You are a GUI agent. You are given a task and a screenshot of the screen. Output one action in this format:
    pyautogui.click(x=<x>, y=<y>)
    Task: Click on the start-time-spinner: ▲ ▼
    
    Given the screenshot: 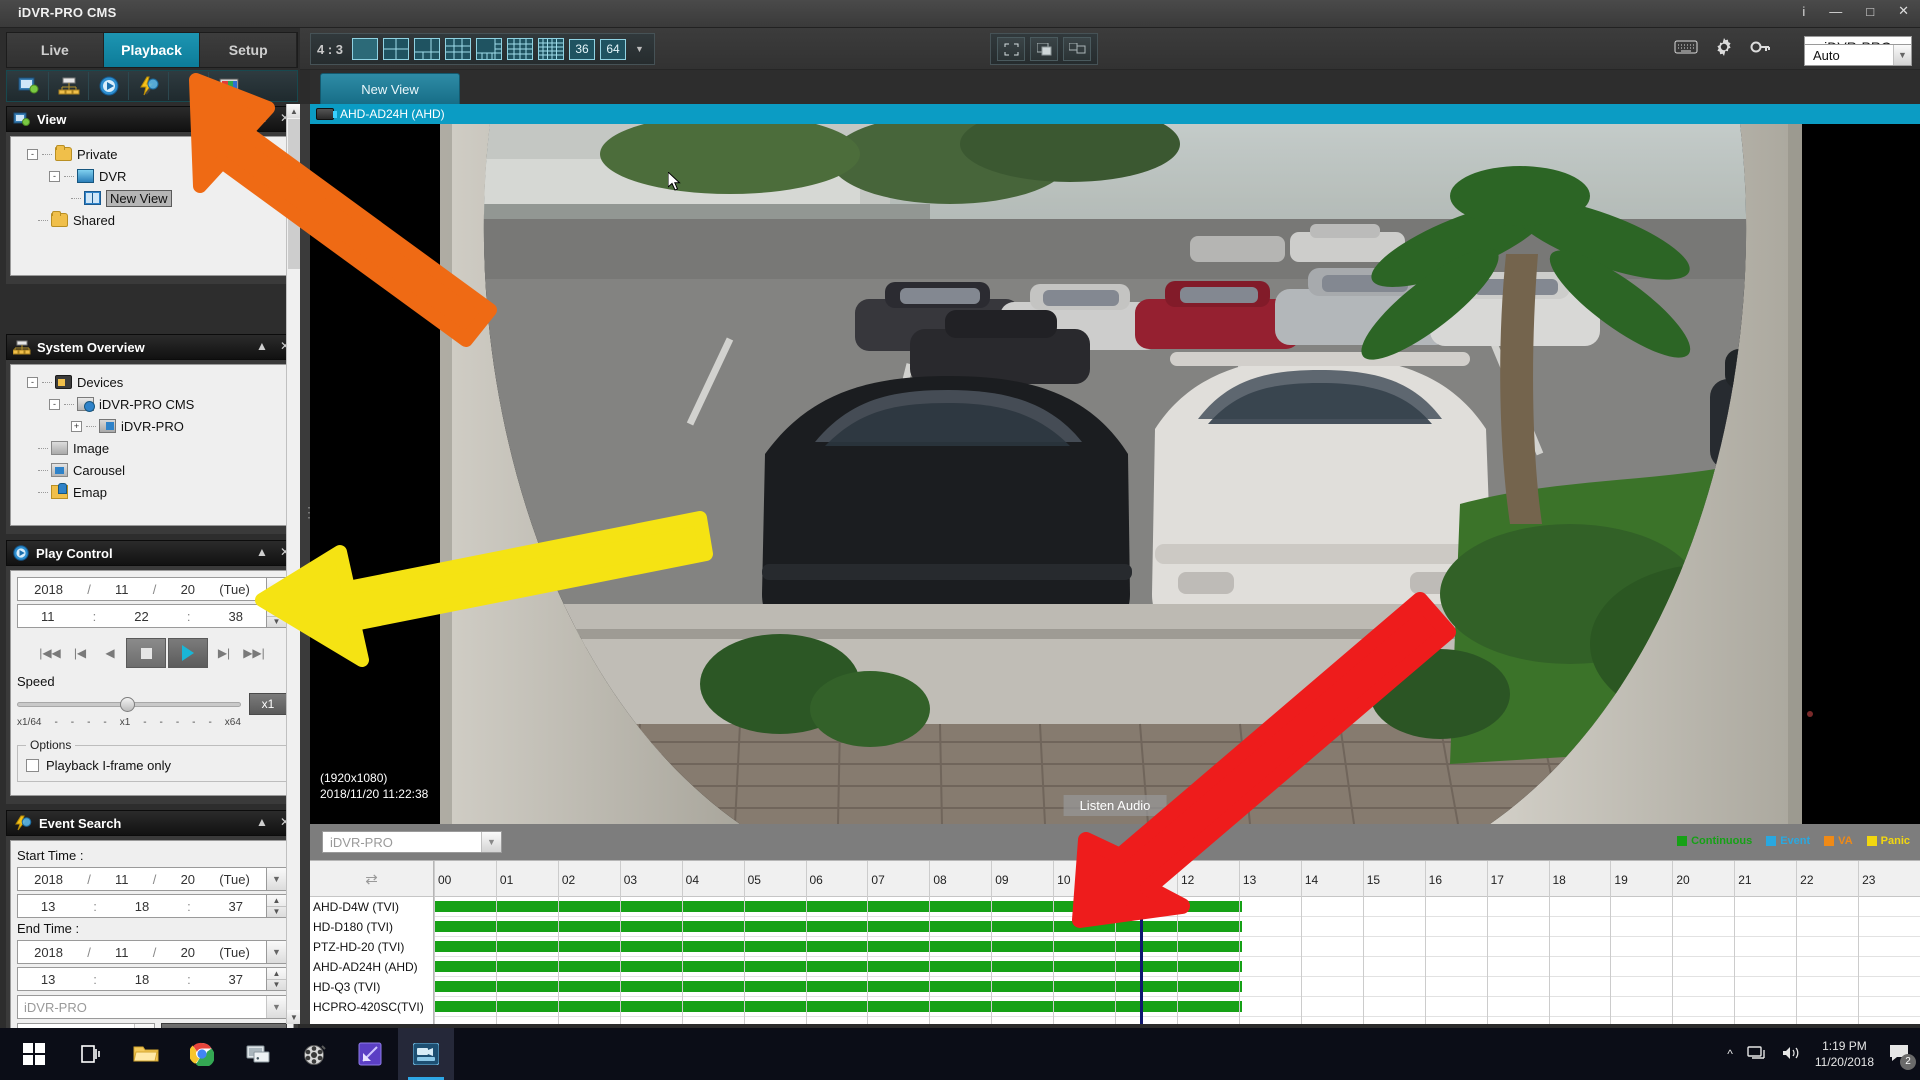 What is the action you would take?
    pyautogui.click(x=277, y=906)
    